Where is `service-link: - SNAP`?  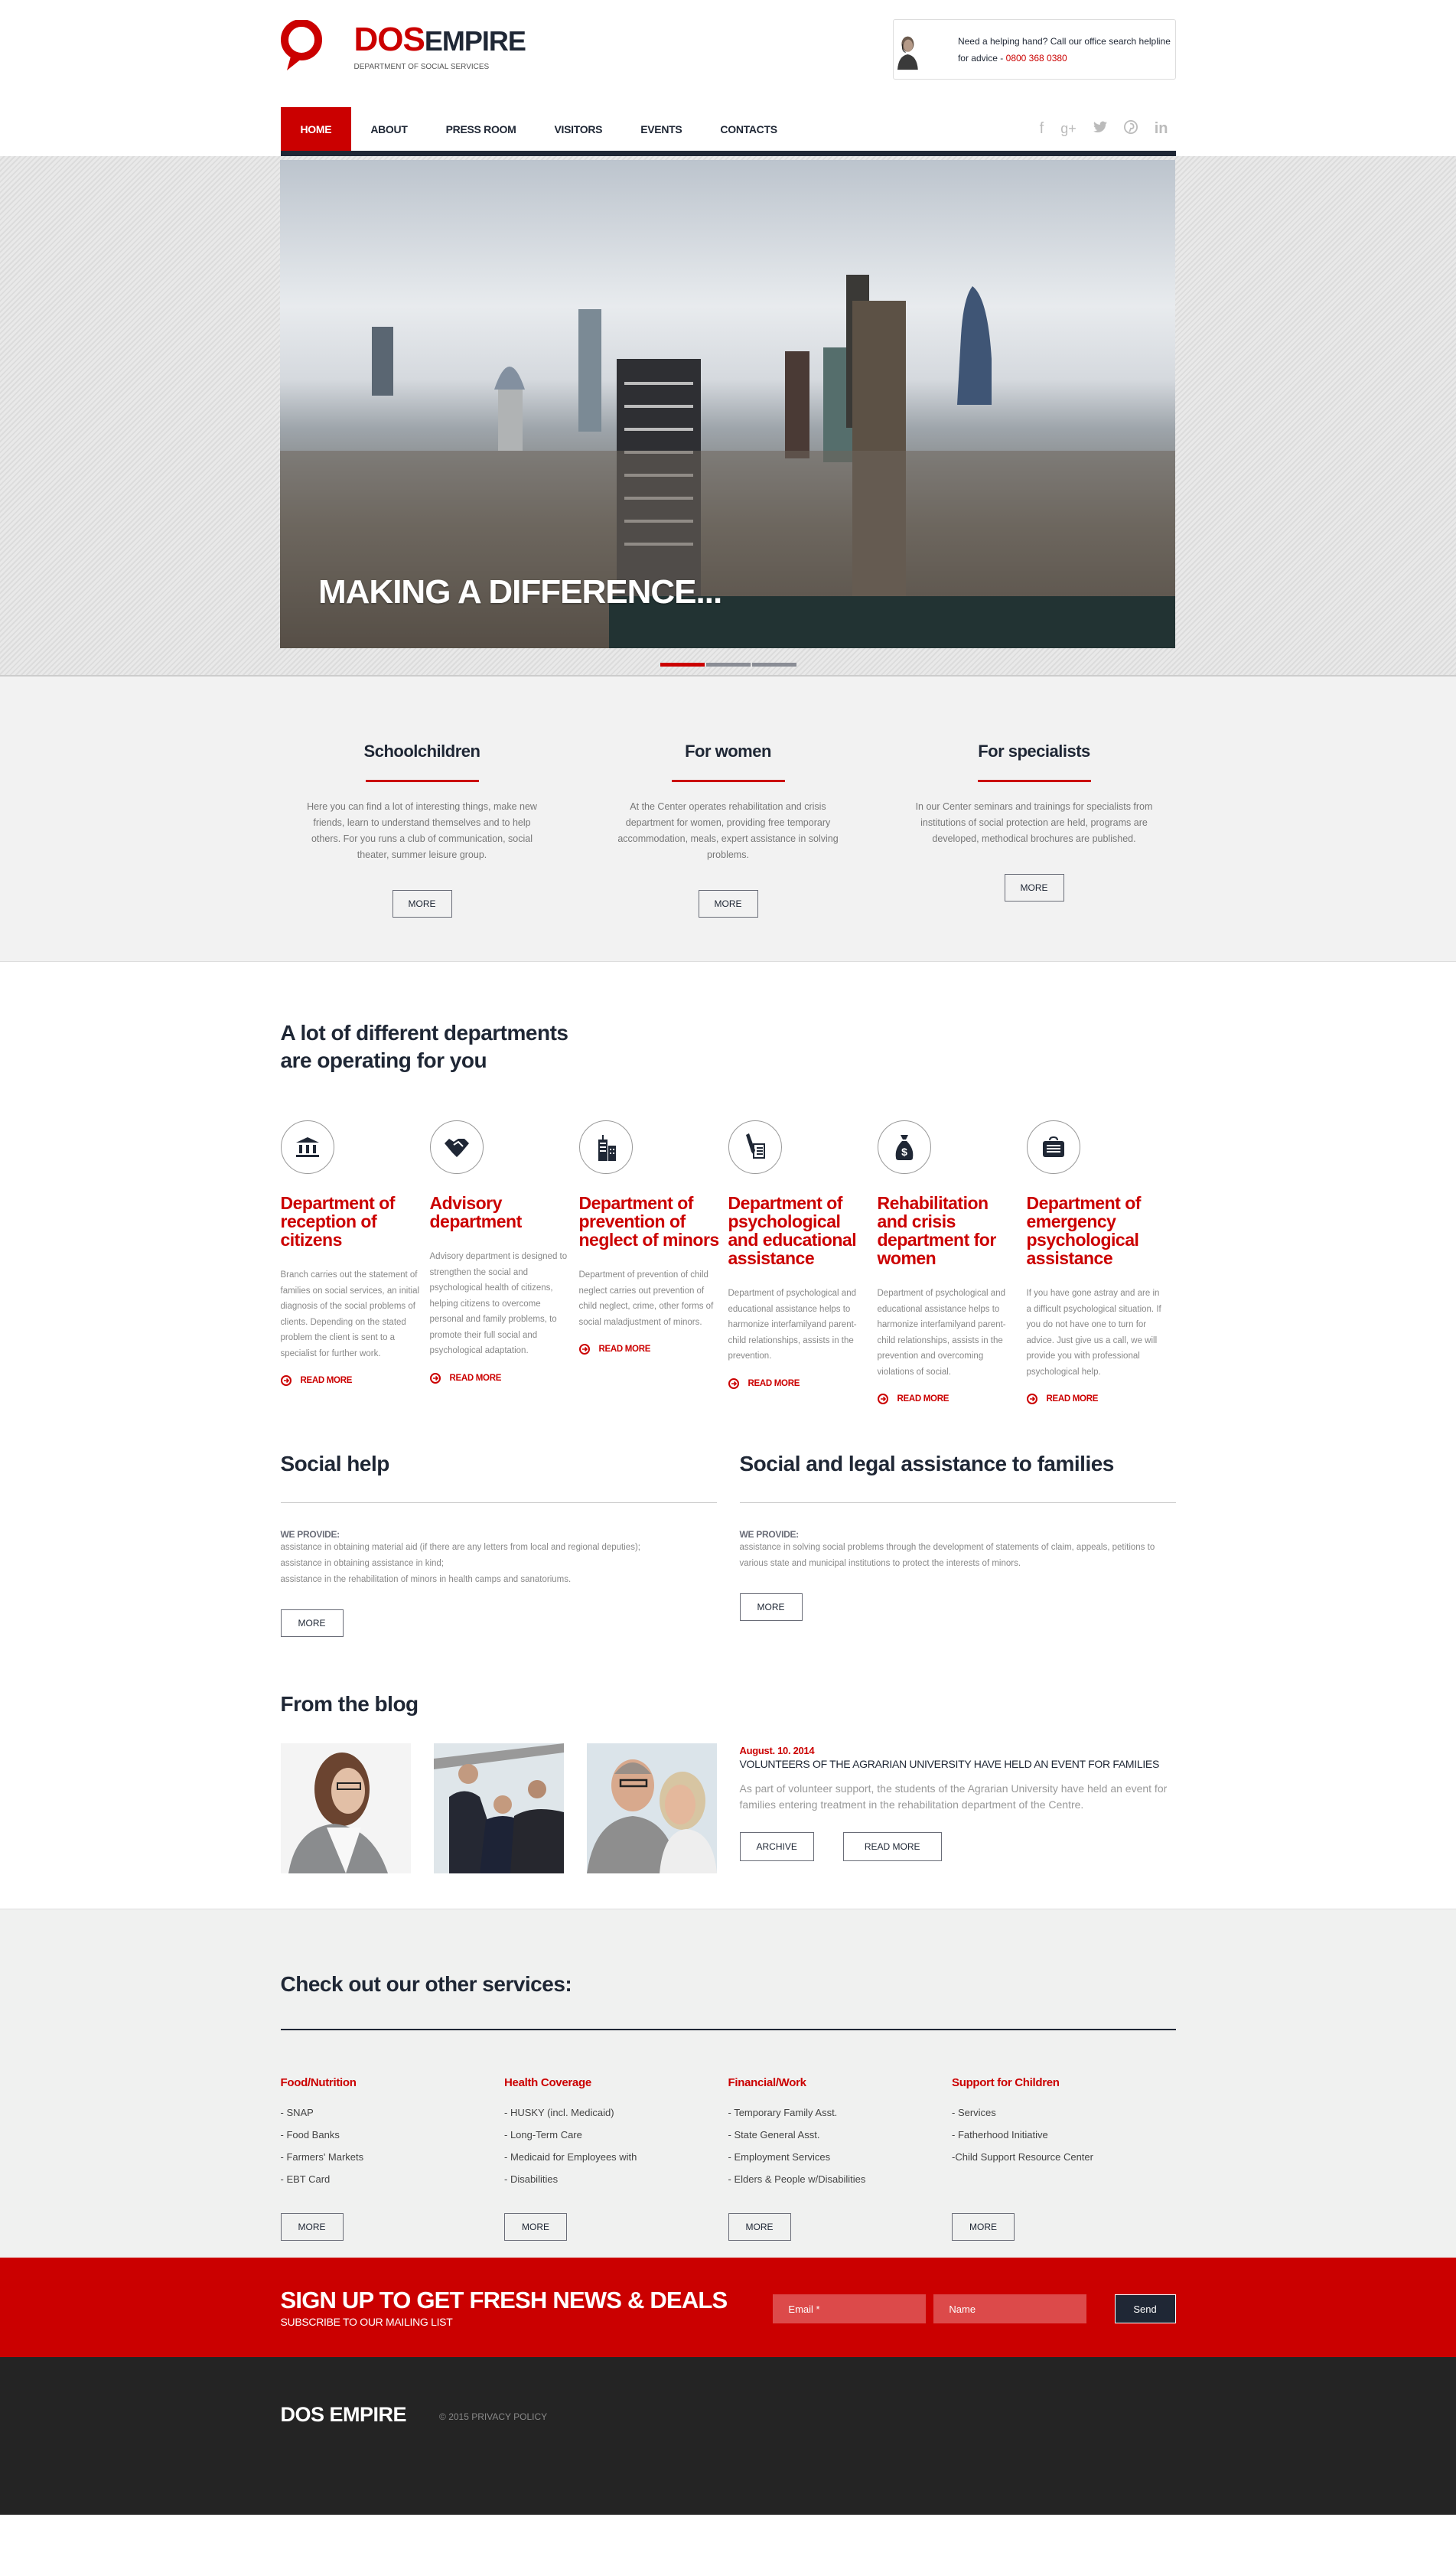 service-link: - SNAP is located at coordinates (393, 2112).